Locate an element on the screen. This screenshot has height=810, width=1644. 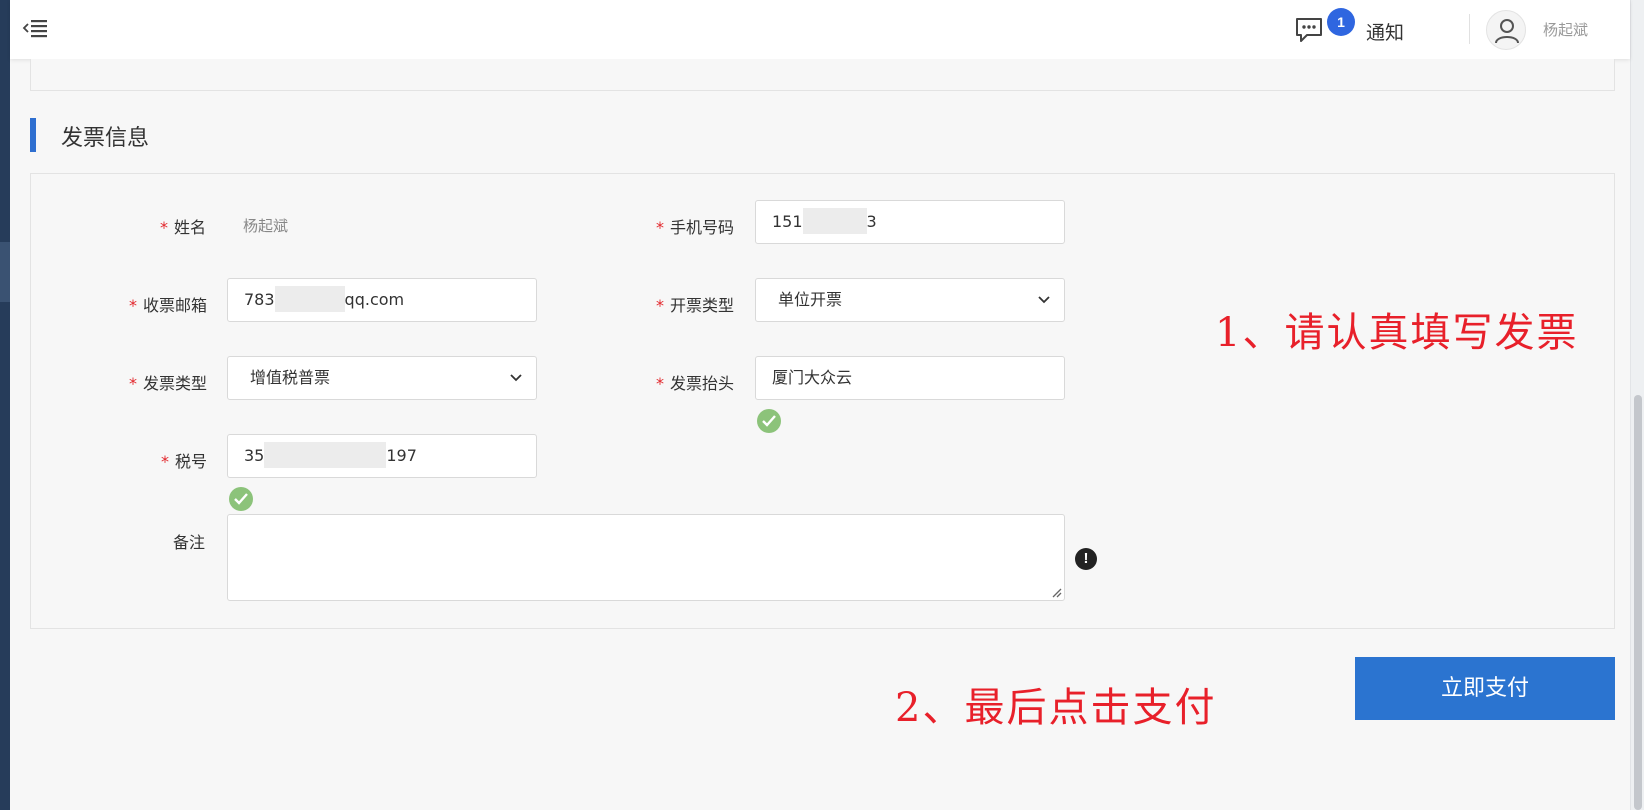
section-accent-bar is located at coordinates (33, 135).